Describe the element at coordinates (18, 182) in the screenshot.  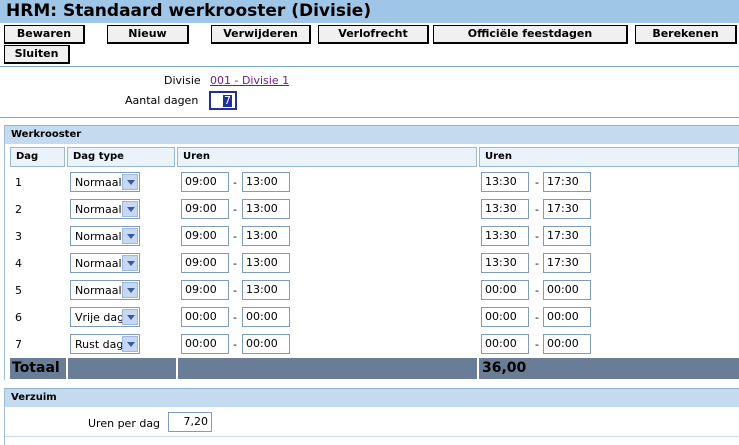
I see `row-1-dag: 1` at that location.